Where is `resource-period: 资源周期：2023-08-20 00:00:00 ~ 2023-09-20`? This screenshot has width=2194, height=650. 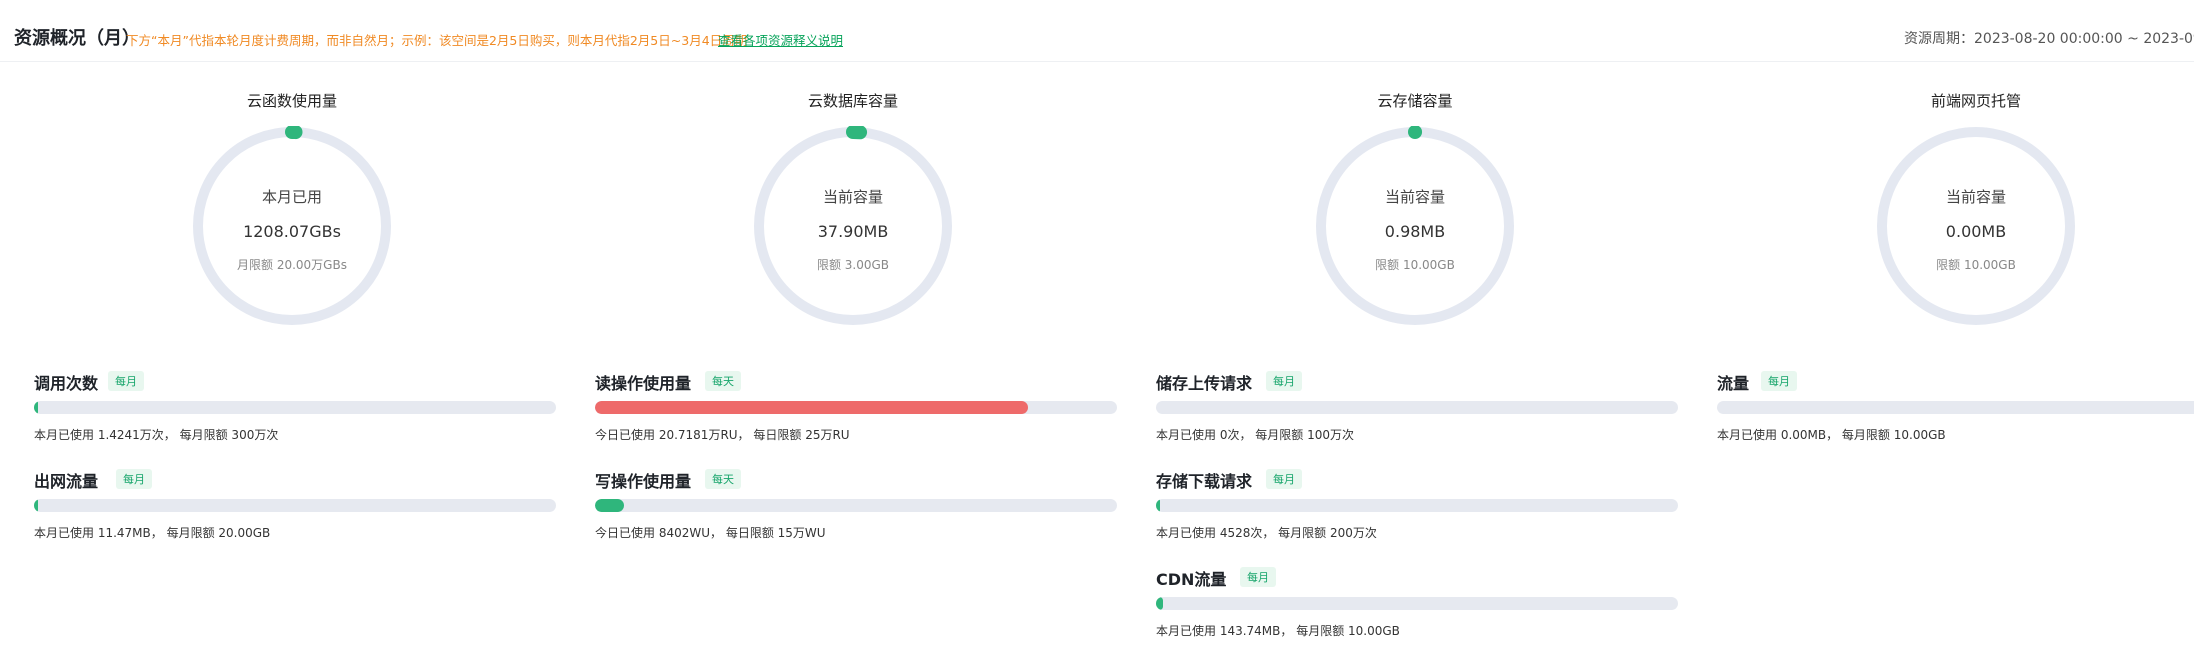 resource-period: 资源周期：2023-08-20 00:00:00 ~ 2023-09-20 is located at coordinates (2049, 39).